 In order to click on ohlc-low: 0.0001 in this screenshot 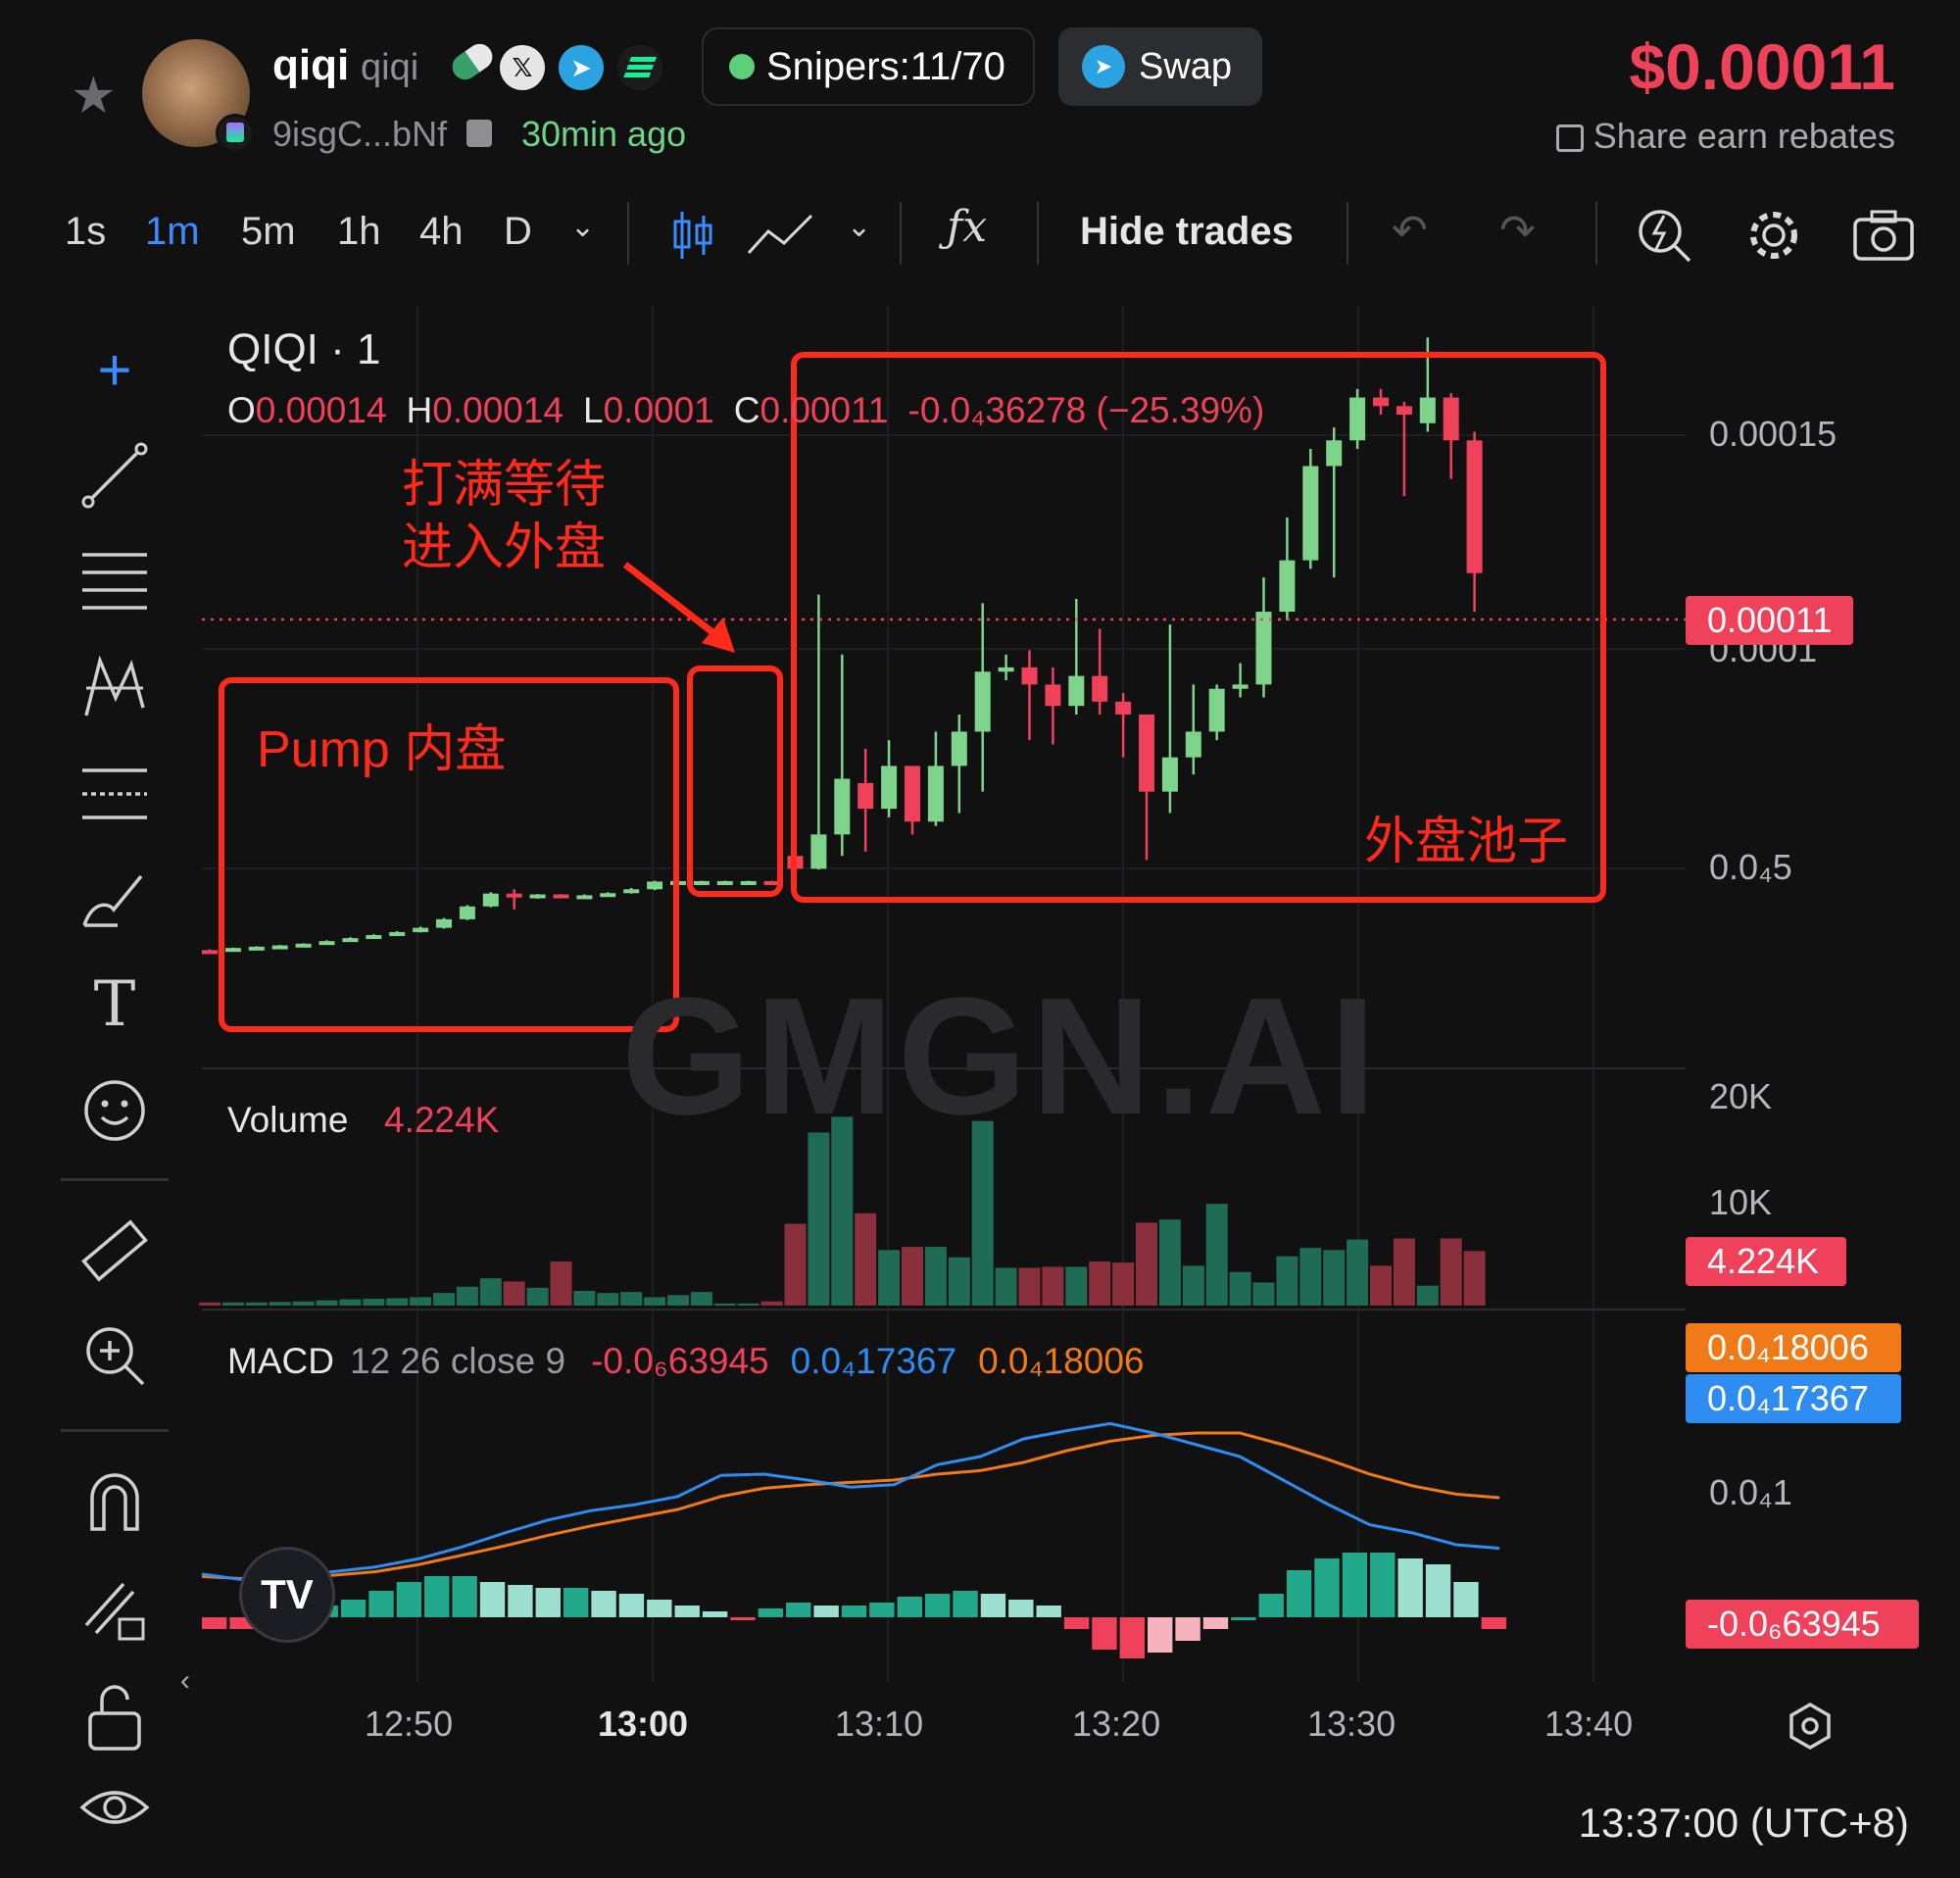, I will do `click(658, 410)`.